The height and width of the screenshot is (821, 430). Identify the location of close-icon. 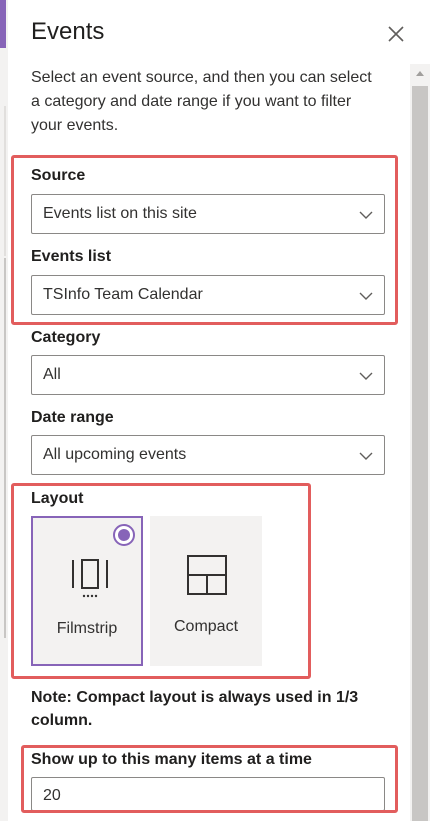
(396, 34).